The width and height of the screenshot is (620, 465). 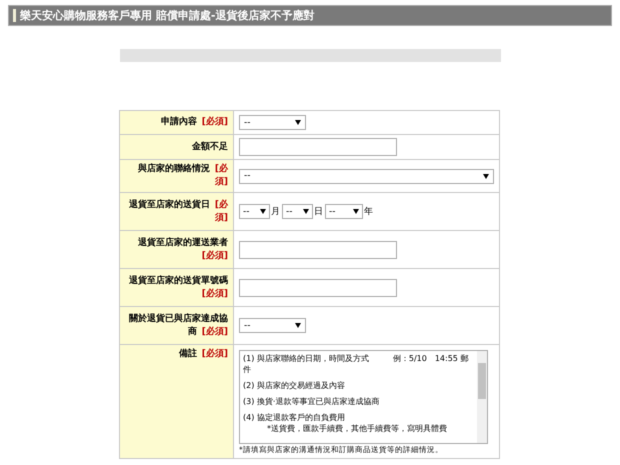 I want to click on field-label: 備註 [必須], so click(x=203, y=354).